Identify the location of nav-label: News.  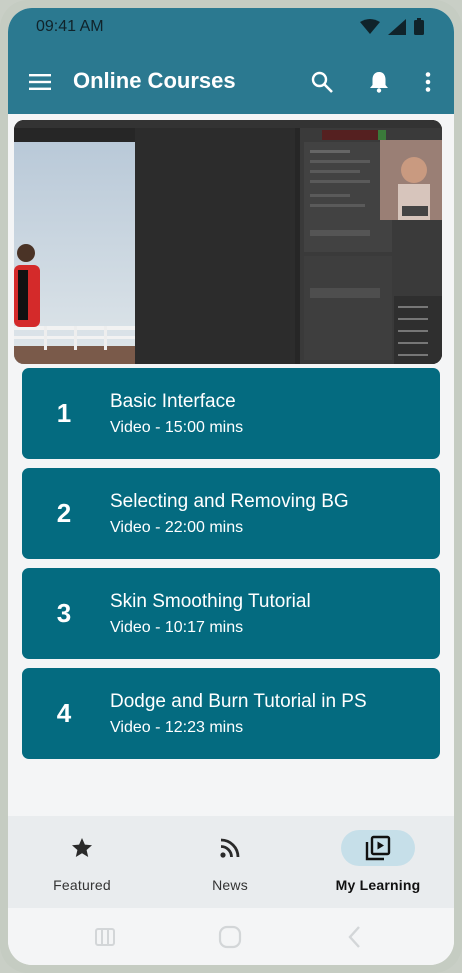
(230, 885).